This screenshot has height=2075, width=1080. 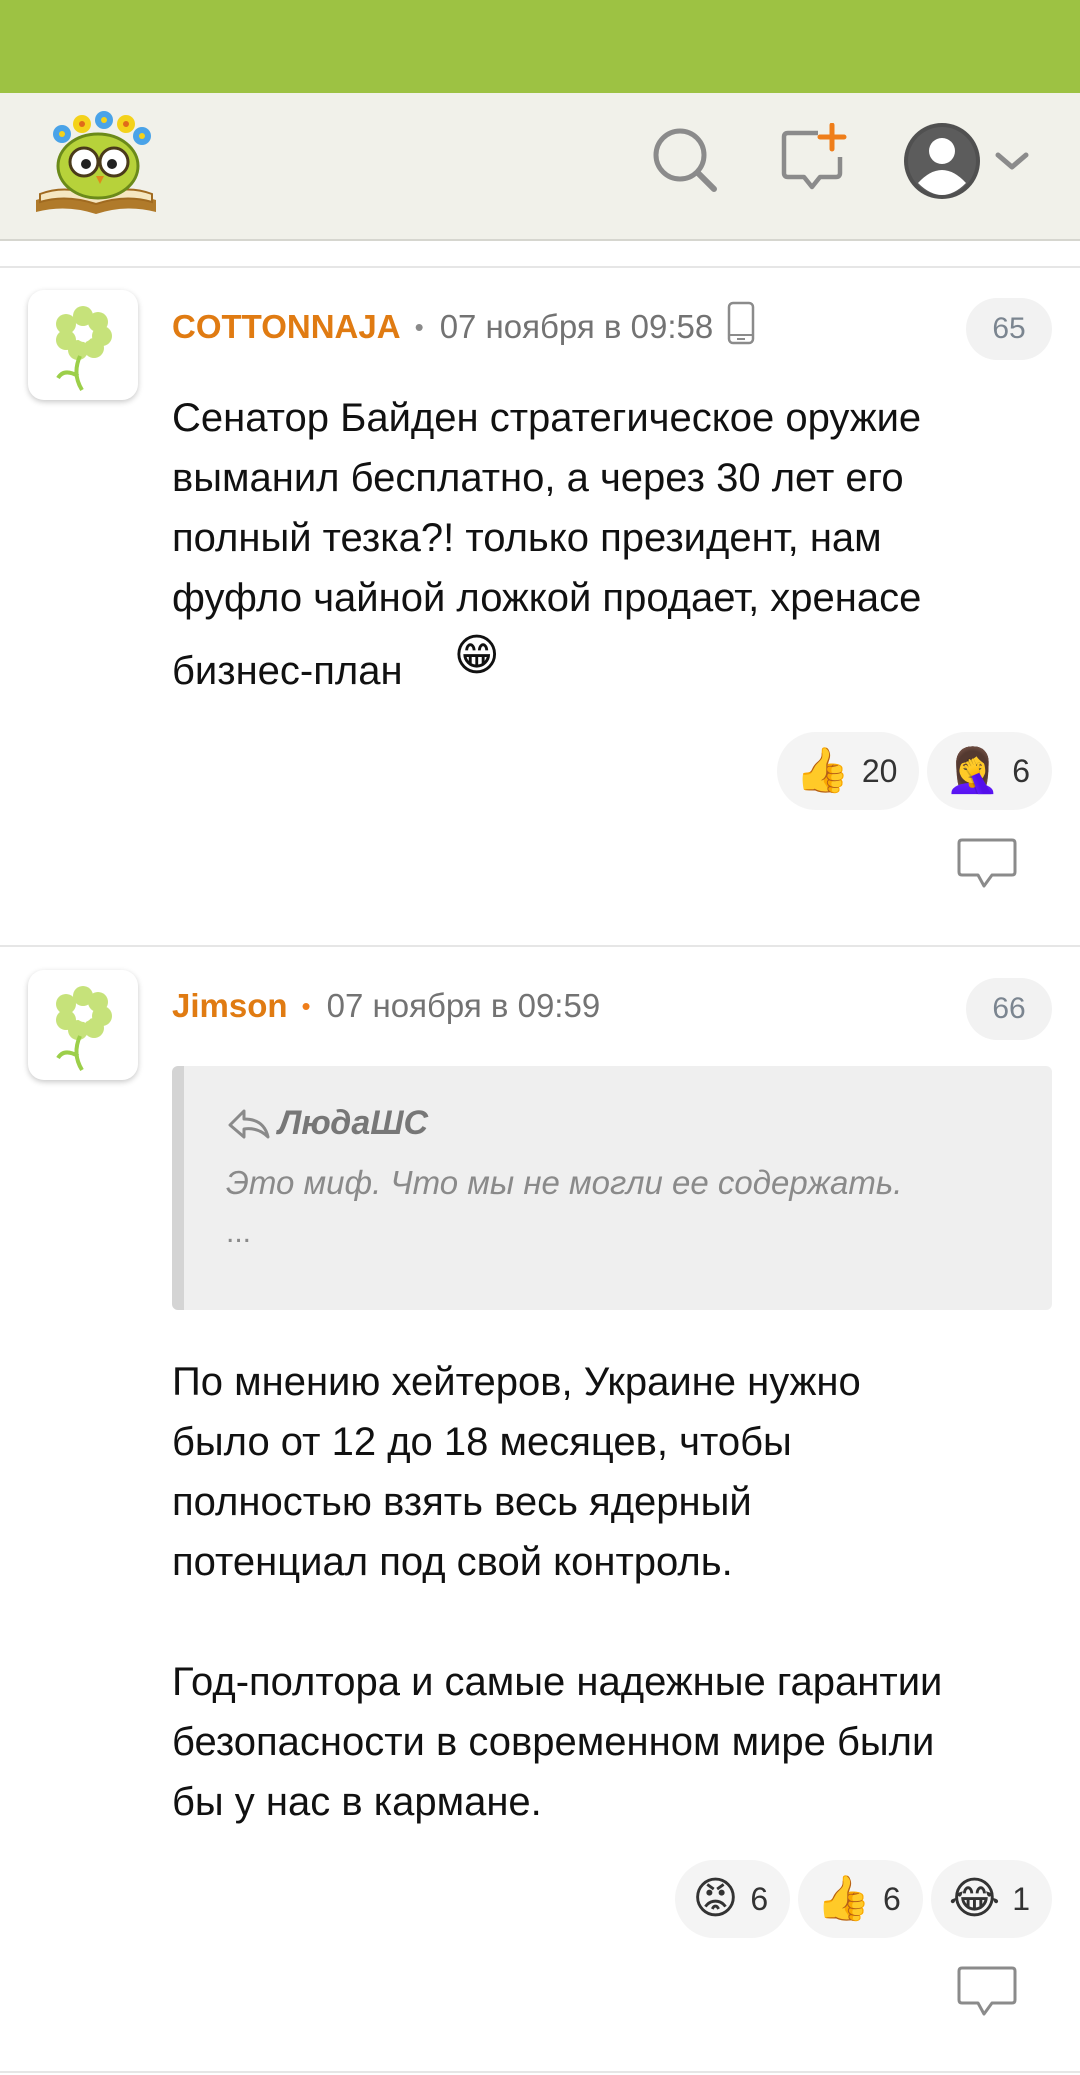 What do you see at coordinates (741, 327) in the screenshot?
I see `phone-icon` at bounding box center [741, 327].